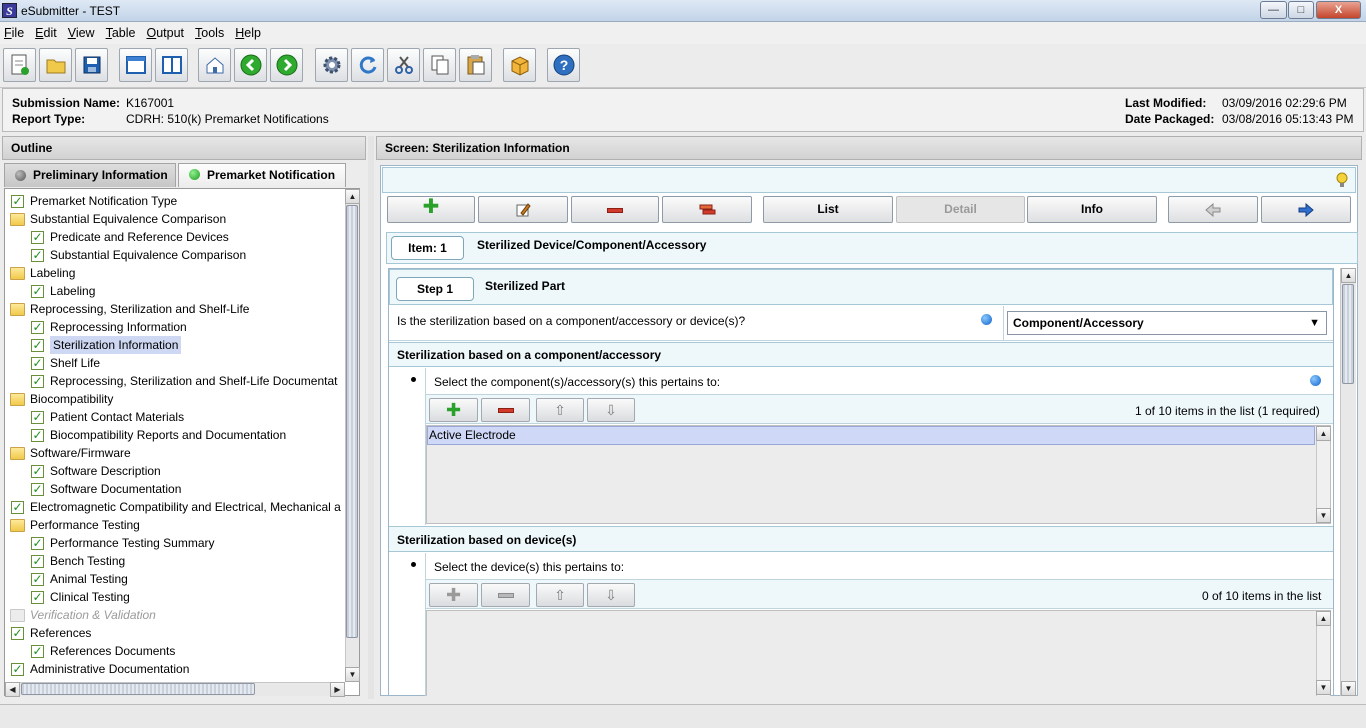 This screenshot has width=1366, height=728. What do you see at coordinates (102, 651) in the screenshot?
I see `tree-item: ✓ References Documents` at bounding box center [102, 651].